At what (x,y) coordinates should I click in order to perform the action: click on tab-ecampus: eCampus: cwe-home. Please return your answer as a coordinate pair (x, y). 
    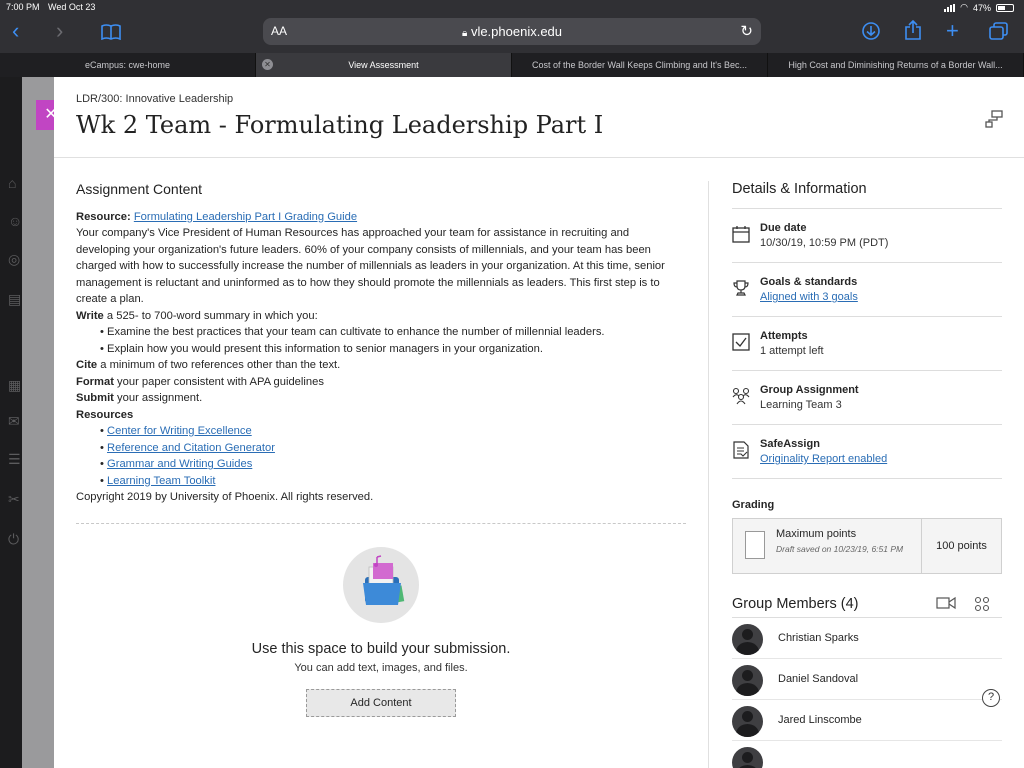
    Looking at the image, I should click on (128, 65).